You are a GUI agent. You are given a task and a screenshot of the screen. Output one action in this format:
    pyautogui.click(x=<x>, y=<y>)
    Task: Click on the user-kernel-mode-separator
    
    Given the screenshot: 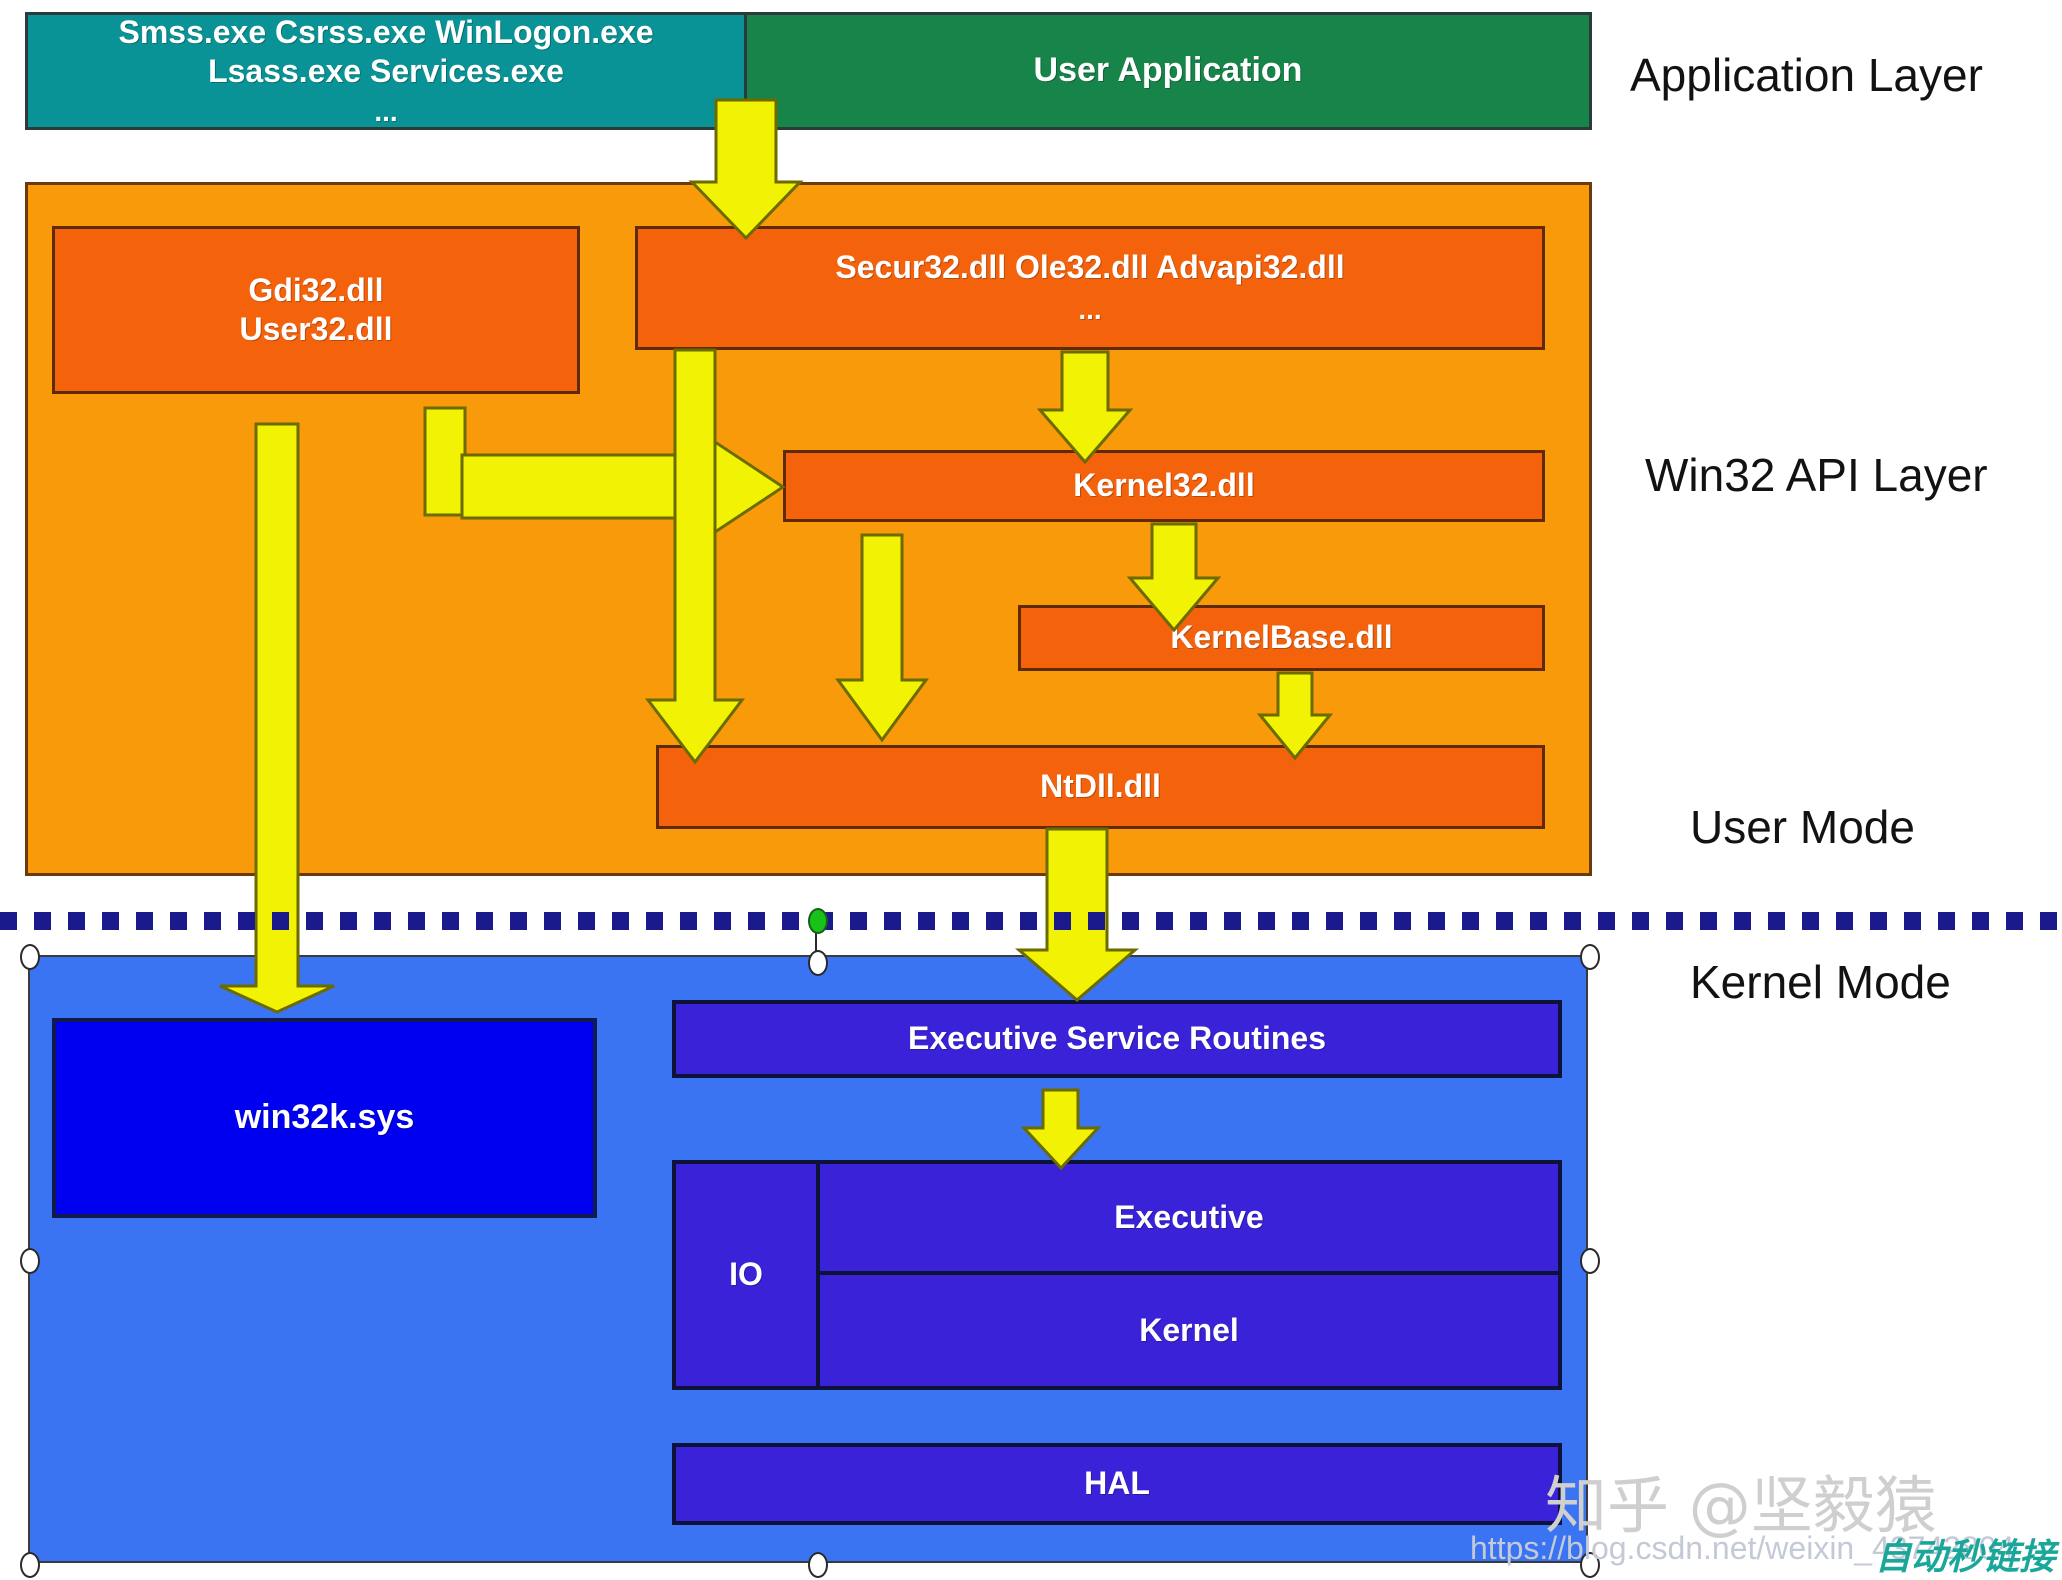 What is the action you would take?
    pyautogui.click(x=1031, y=921)
    